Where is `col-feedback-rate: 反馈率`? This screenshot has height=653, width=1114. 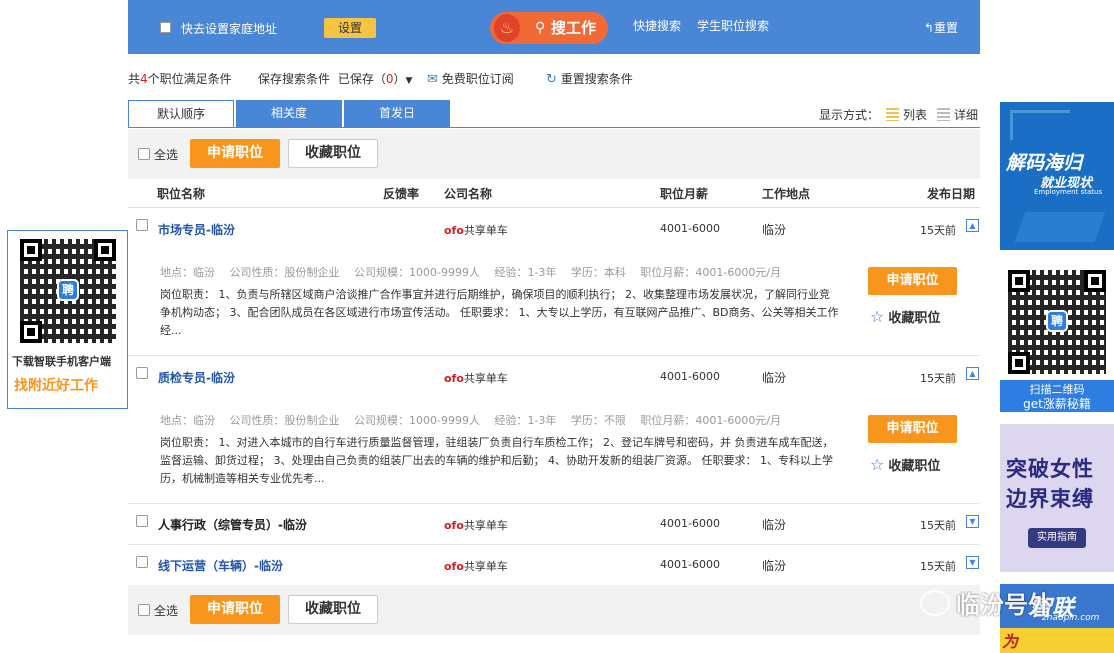 col-feedback-rate: 反馈率 is located at coordinates (401, 194).